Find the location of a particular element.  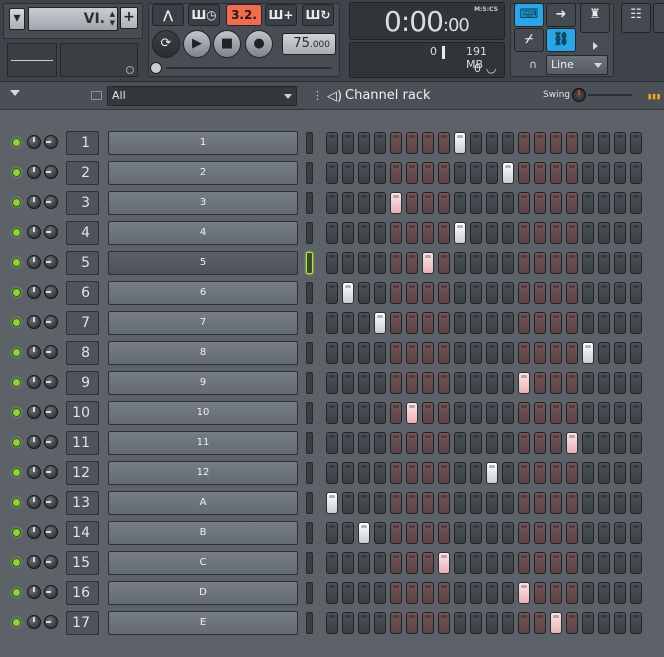

channel-pan-knob is located at coordinates (51, 472).